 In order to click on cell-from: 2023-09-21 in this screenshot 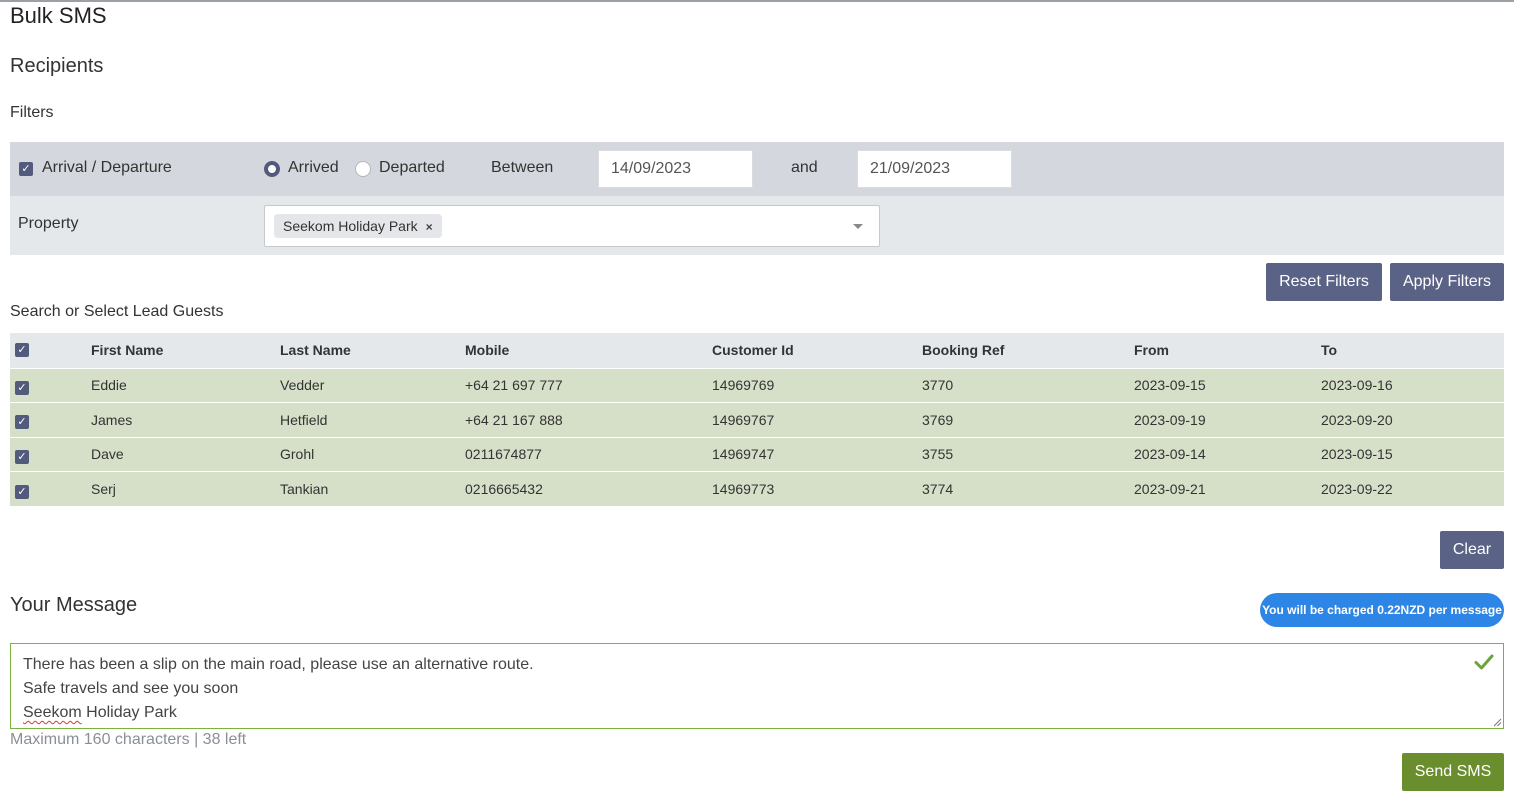, I will do `click(1227, 488)`.